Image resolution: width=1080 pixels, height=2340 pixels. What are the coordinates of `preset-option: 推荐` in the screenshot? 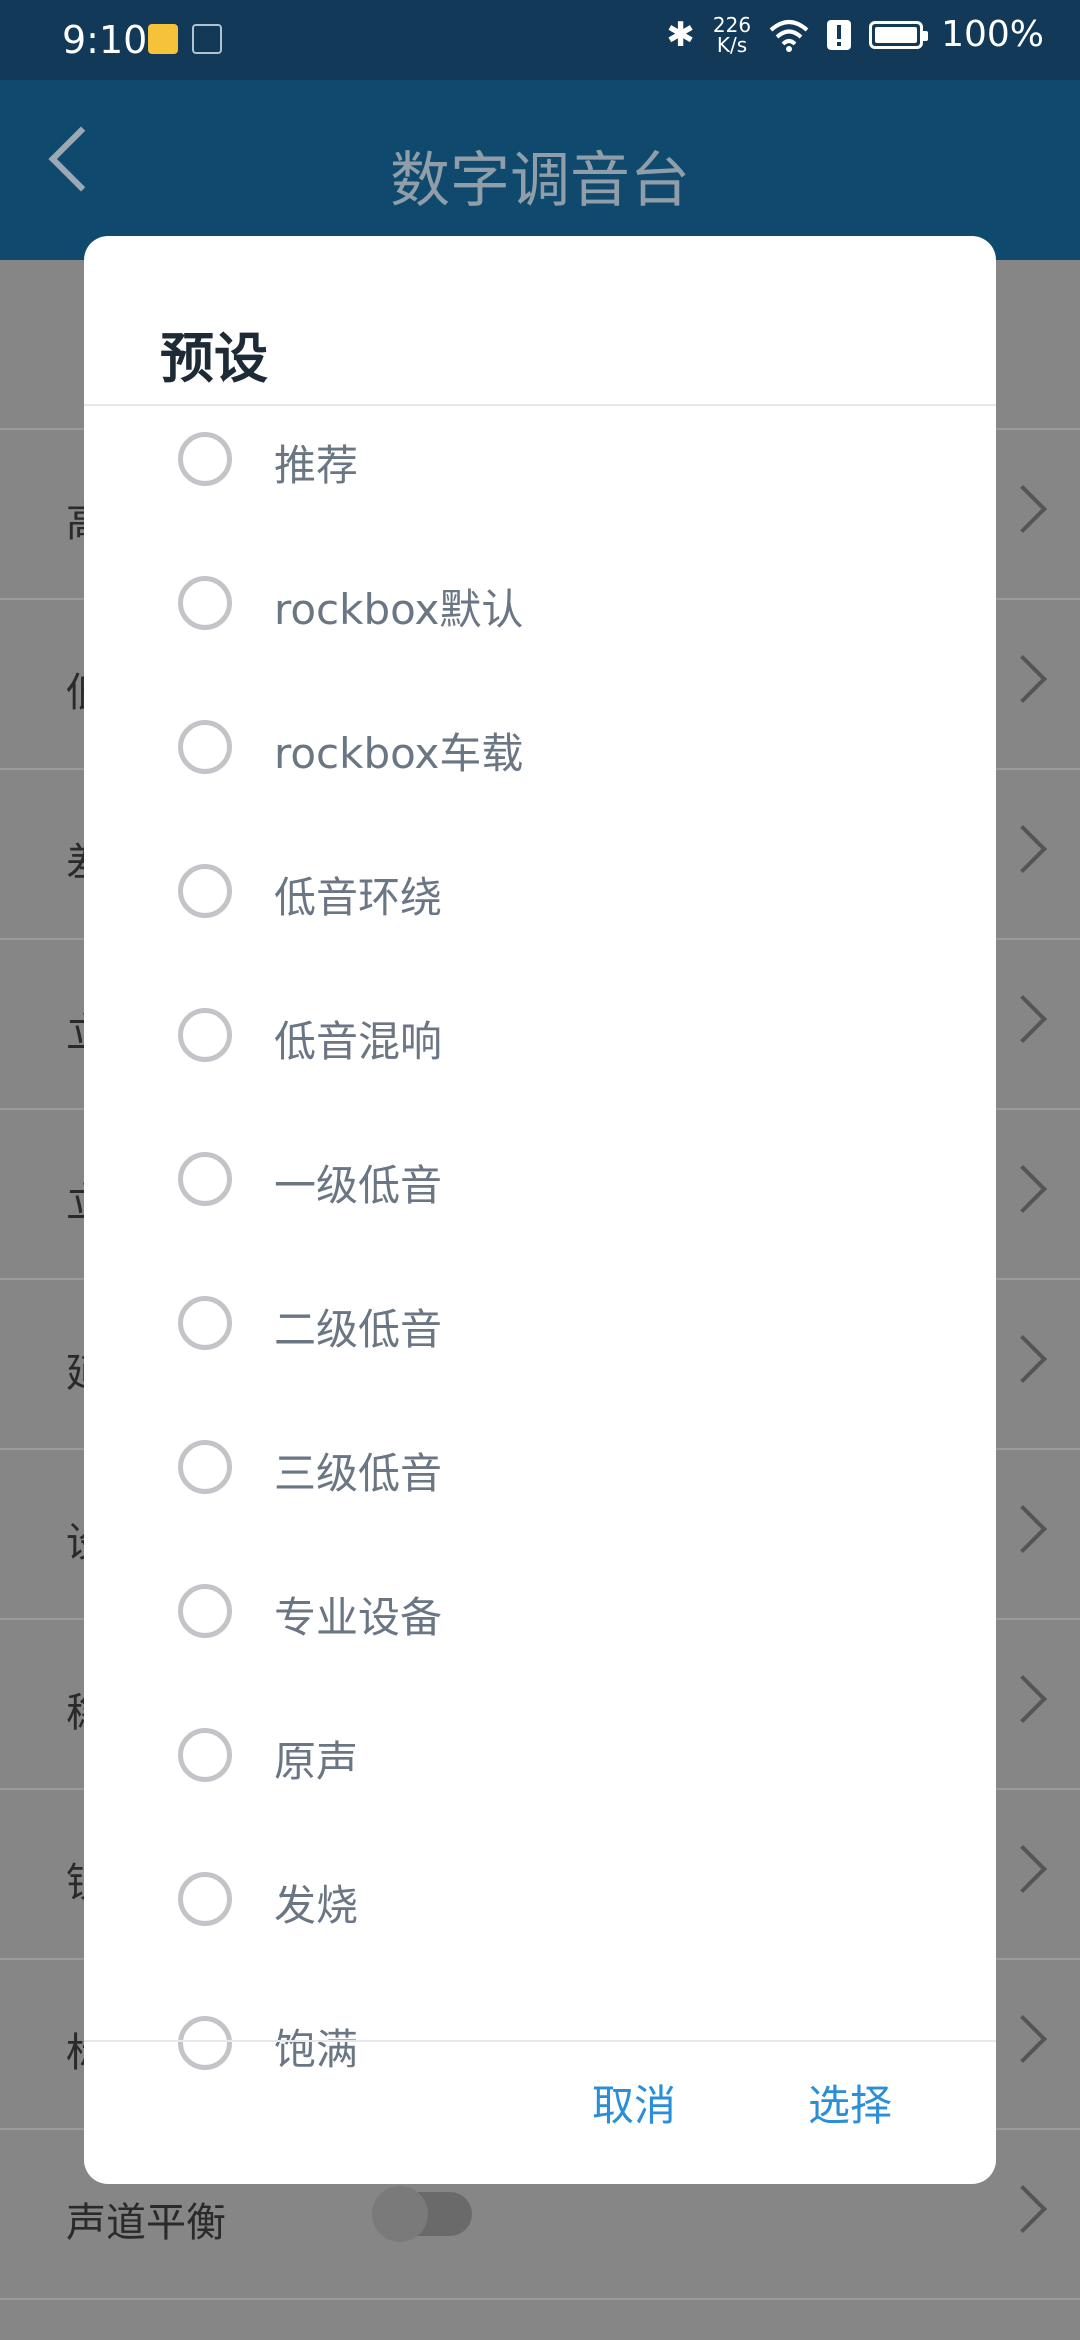 It's located at (540, 476).